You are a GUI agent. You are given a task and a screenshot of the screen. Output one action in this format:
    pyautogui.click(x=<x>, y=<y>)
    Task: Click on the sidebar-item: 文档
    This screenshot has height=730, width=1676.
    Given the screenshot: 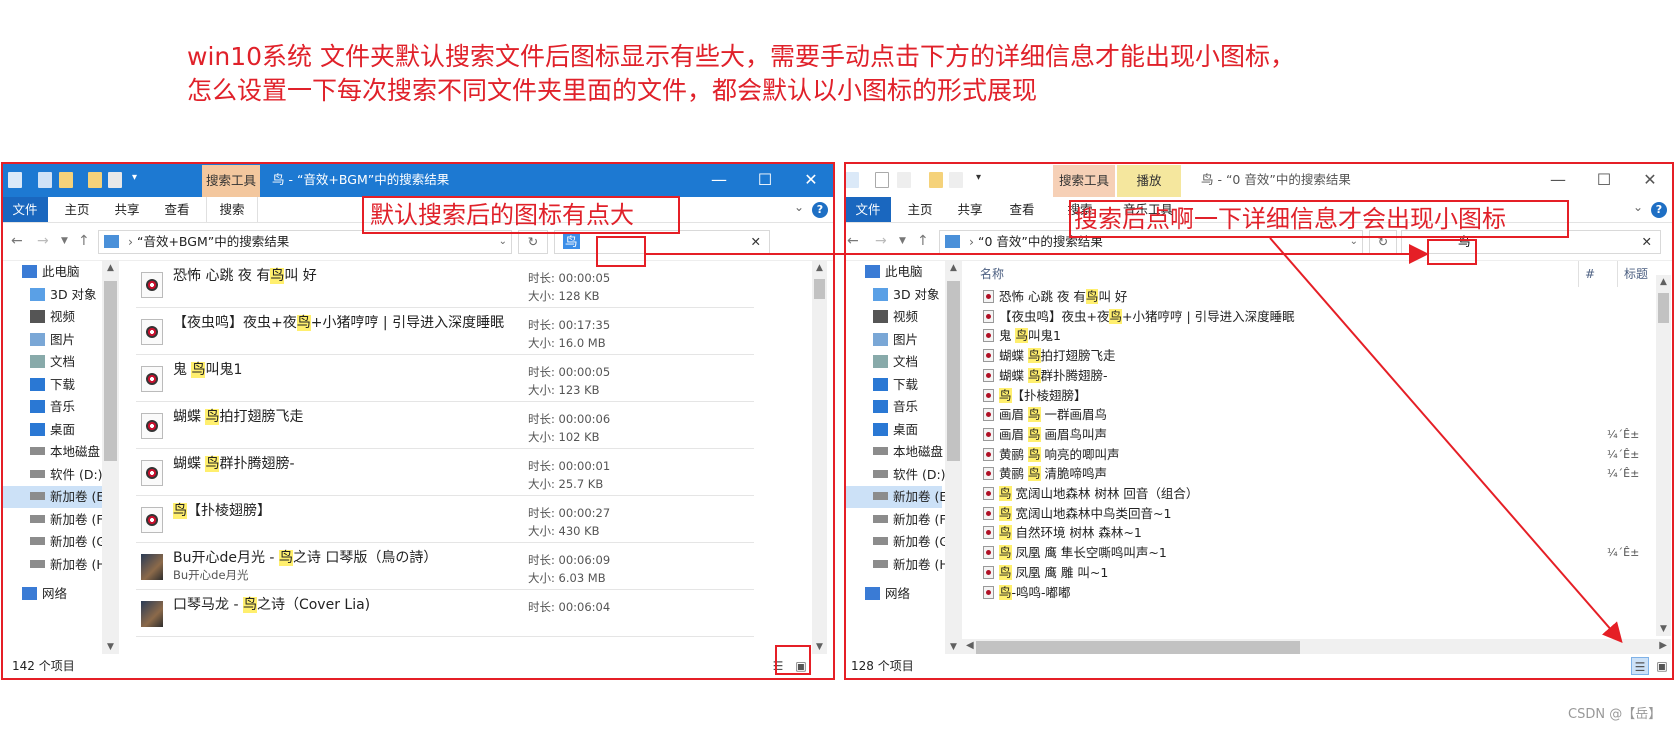 What is the action you would take?
    pyautogui.click(x=59, y=362)
    